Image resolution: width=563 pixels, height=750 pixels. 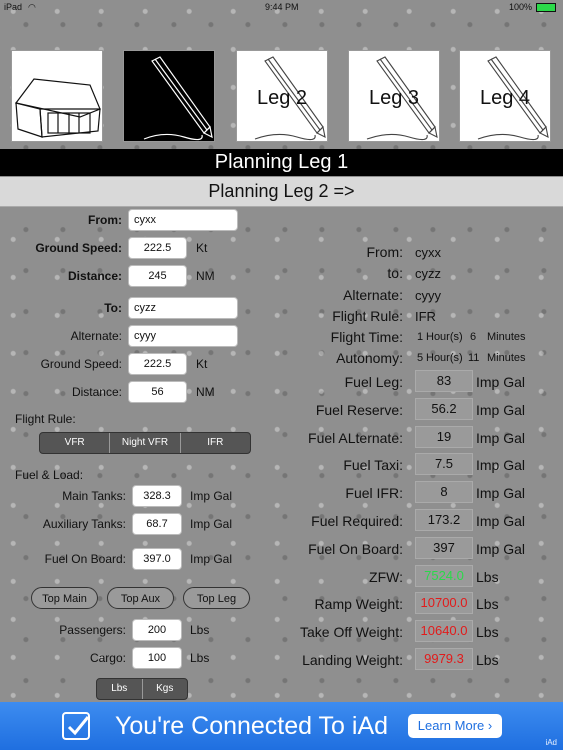 What do you see at coordinates (57, 108) in the screenshot?
I see `hangar-icon` at bounding box center [57, 108].